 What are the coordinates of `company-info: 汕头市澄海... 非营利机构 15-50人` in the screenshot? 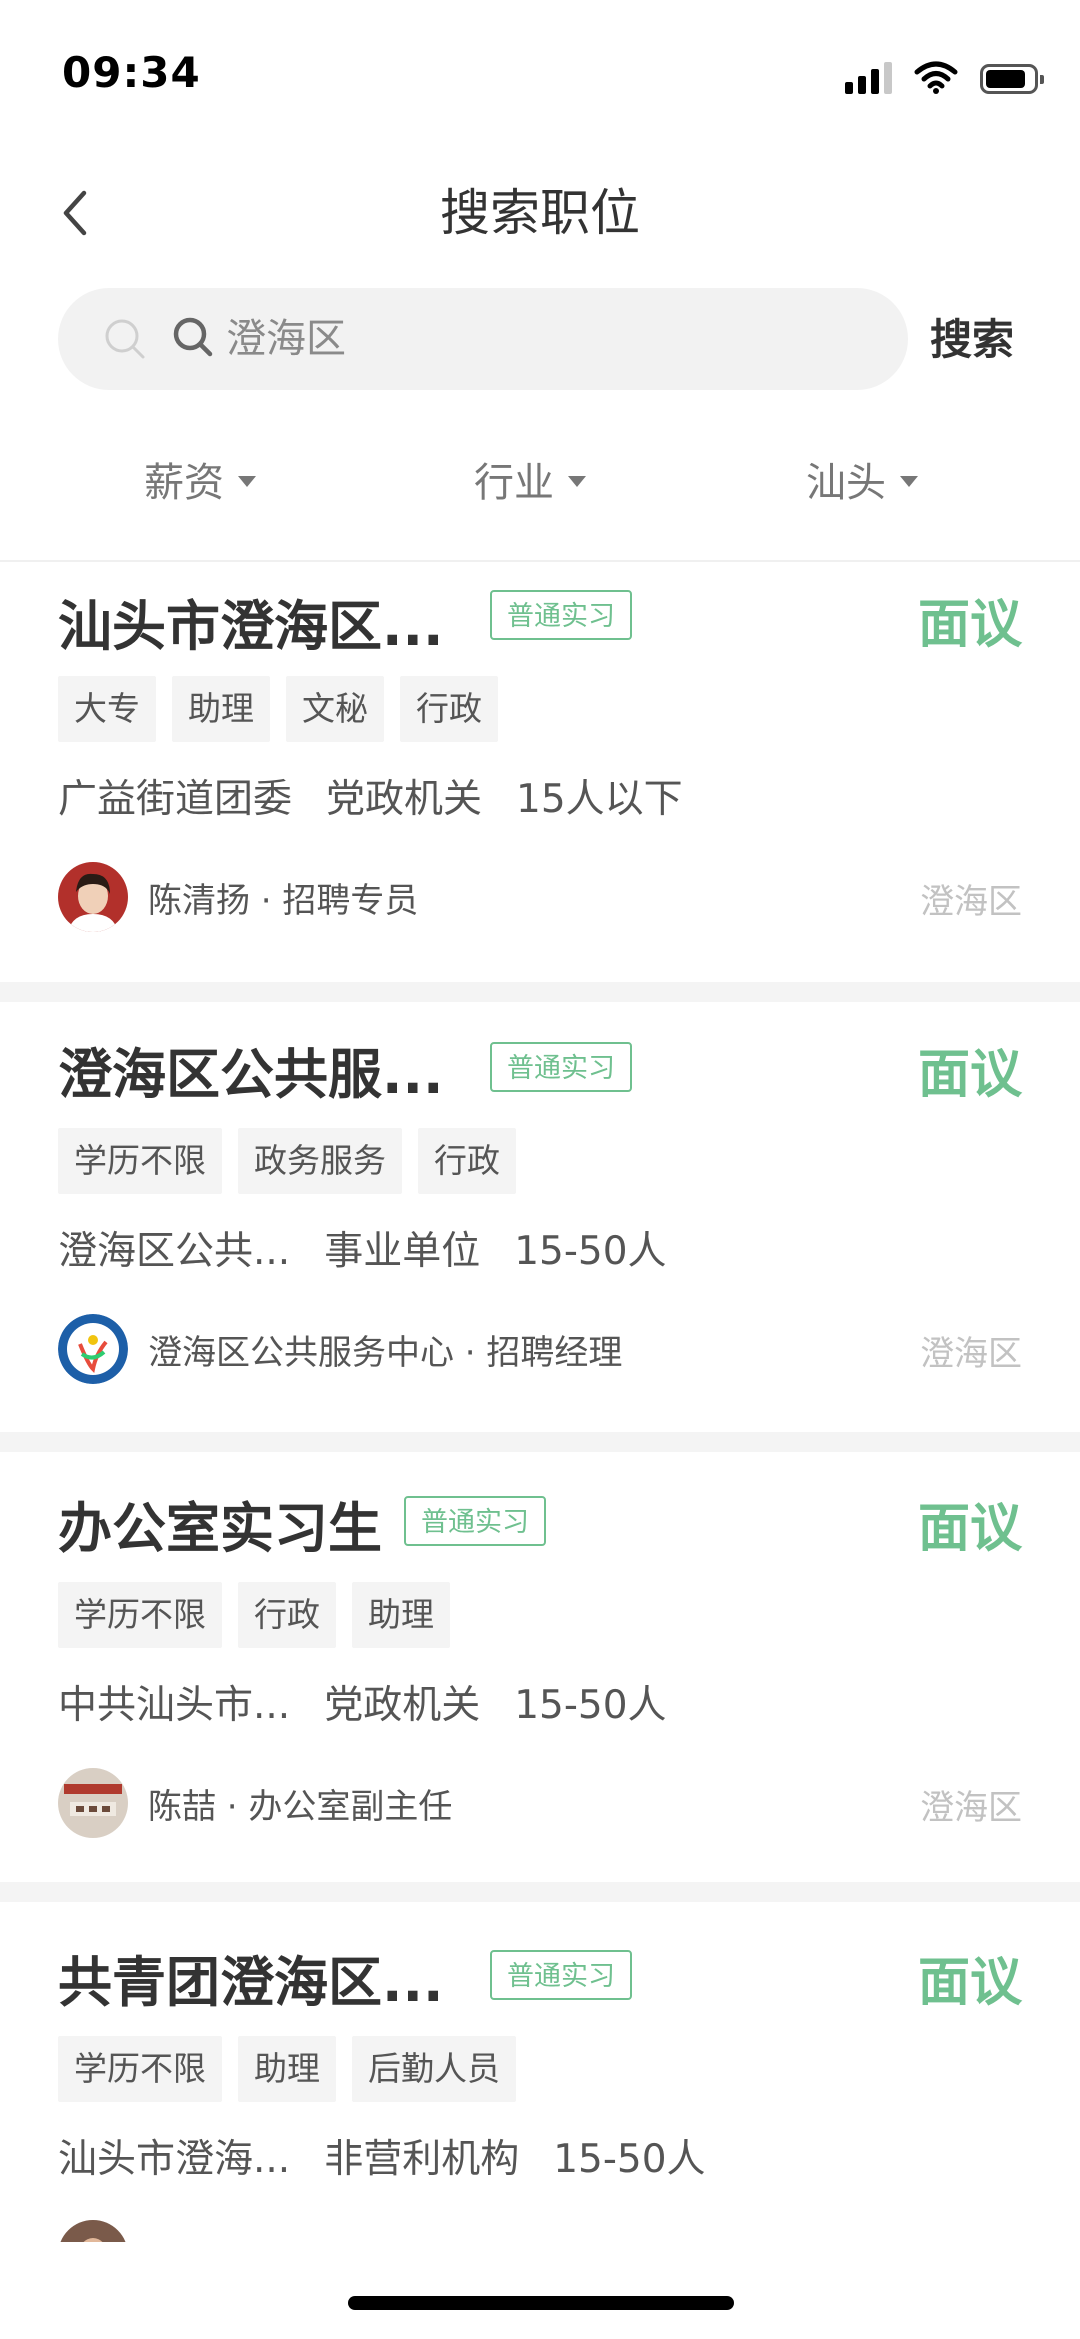 It's located at (382, 2156).